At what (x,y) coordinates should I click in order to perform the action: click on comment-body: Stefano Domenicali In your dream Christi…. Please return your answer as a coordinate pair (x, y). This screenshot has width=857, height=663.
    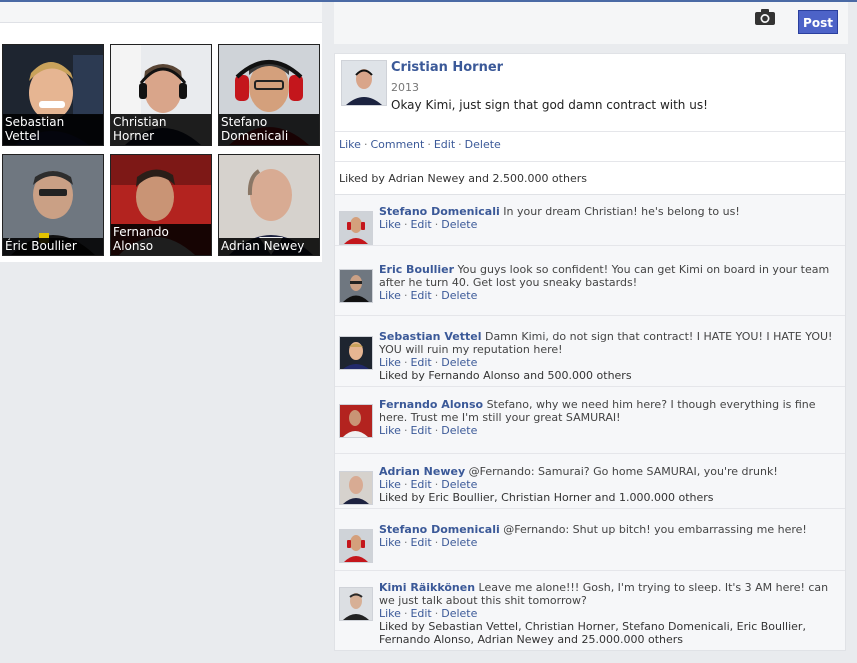
    Looking at the image, I should click on (612, 218).